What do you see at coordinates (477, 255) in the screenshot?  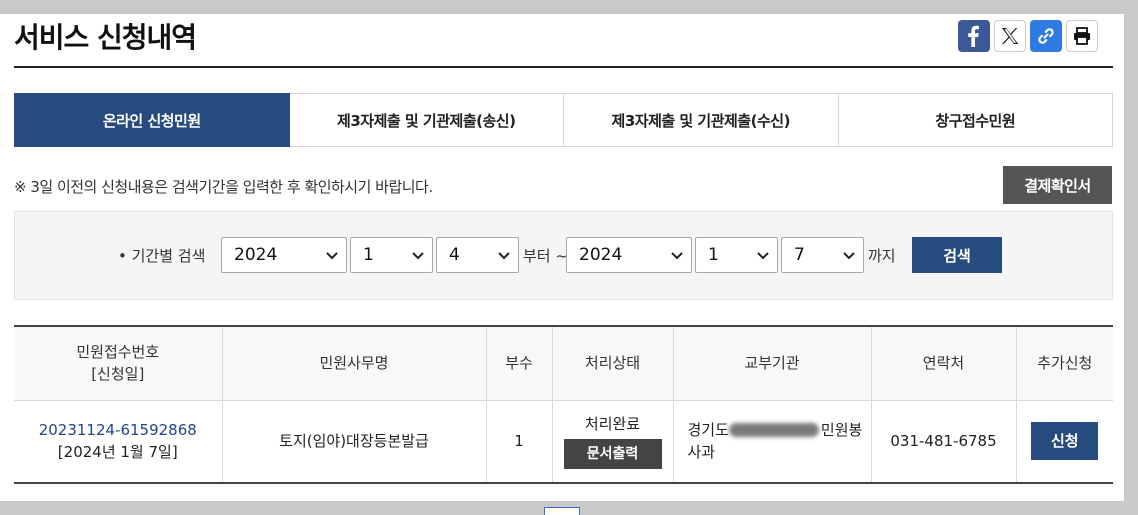 I see `from-day-select: 4` at bounding box center [477, 255].